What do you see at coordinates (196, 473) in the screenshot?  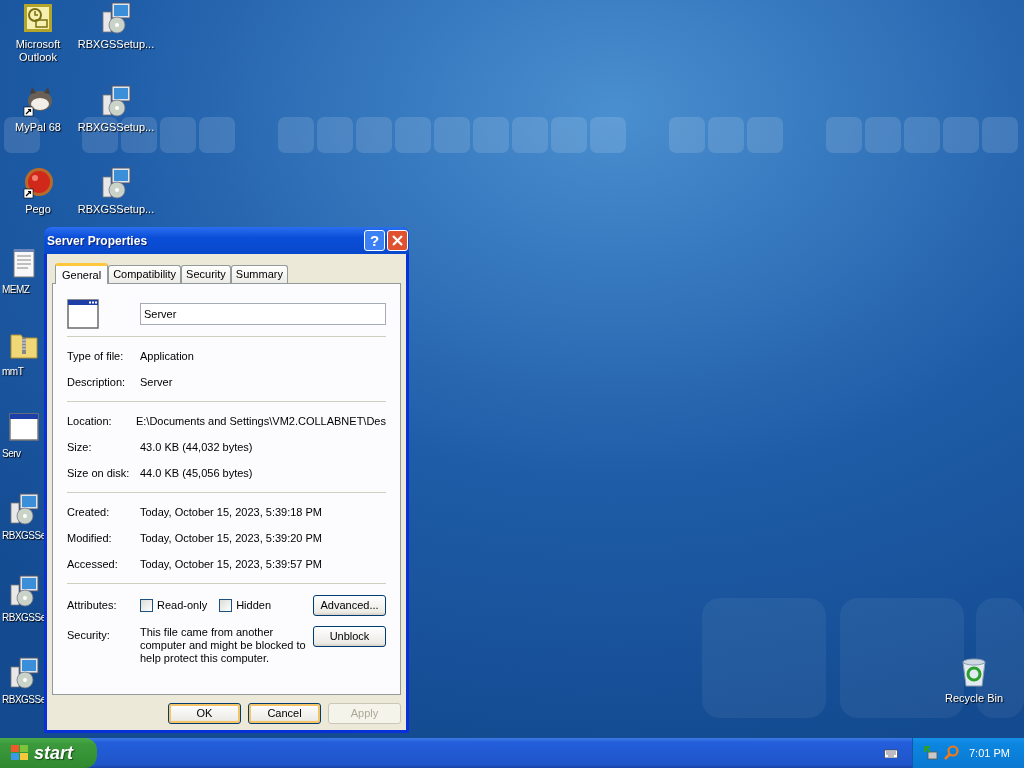 I see `property-value: 44.0 KB (45,056 bytes)` at bounding box center [196, 473].